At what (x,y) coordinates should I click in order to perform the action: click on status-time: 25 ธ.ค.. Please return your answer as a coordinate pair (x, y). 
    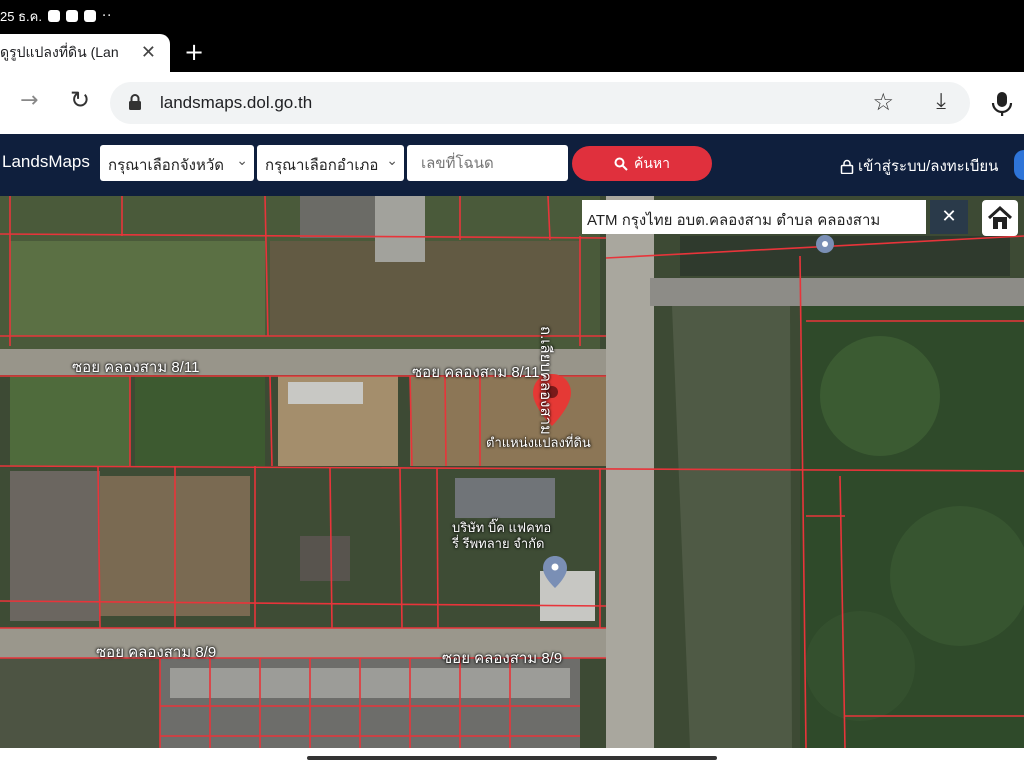
    Looking at the image, I should click on (21, 16).